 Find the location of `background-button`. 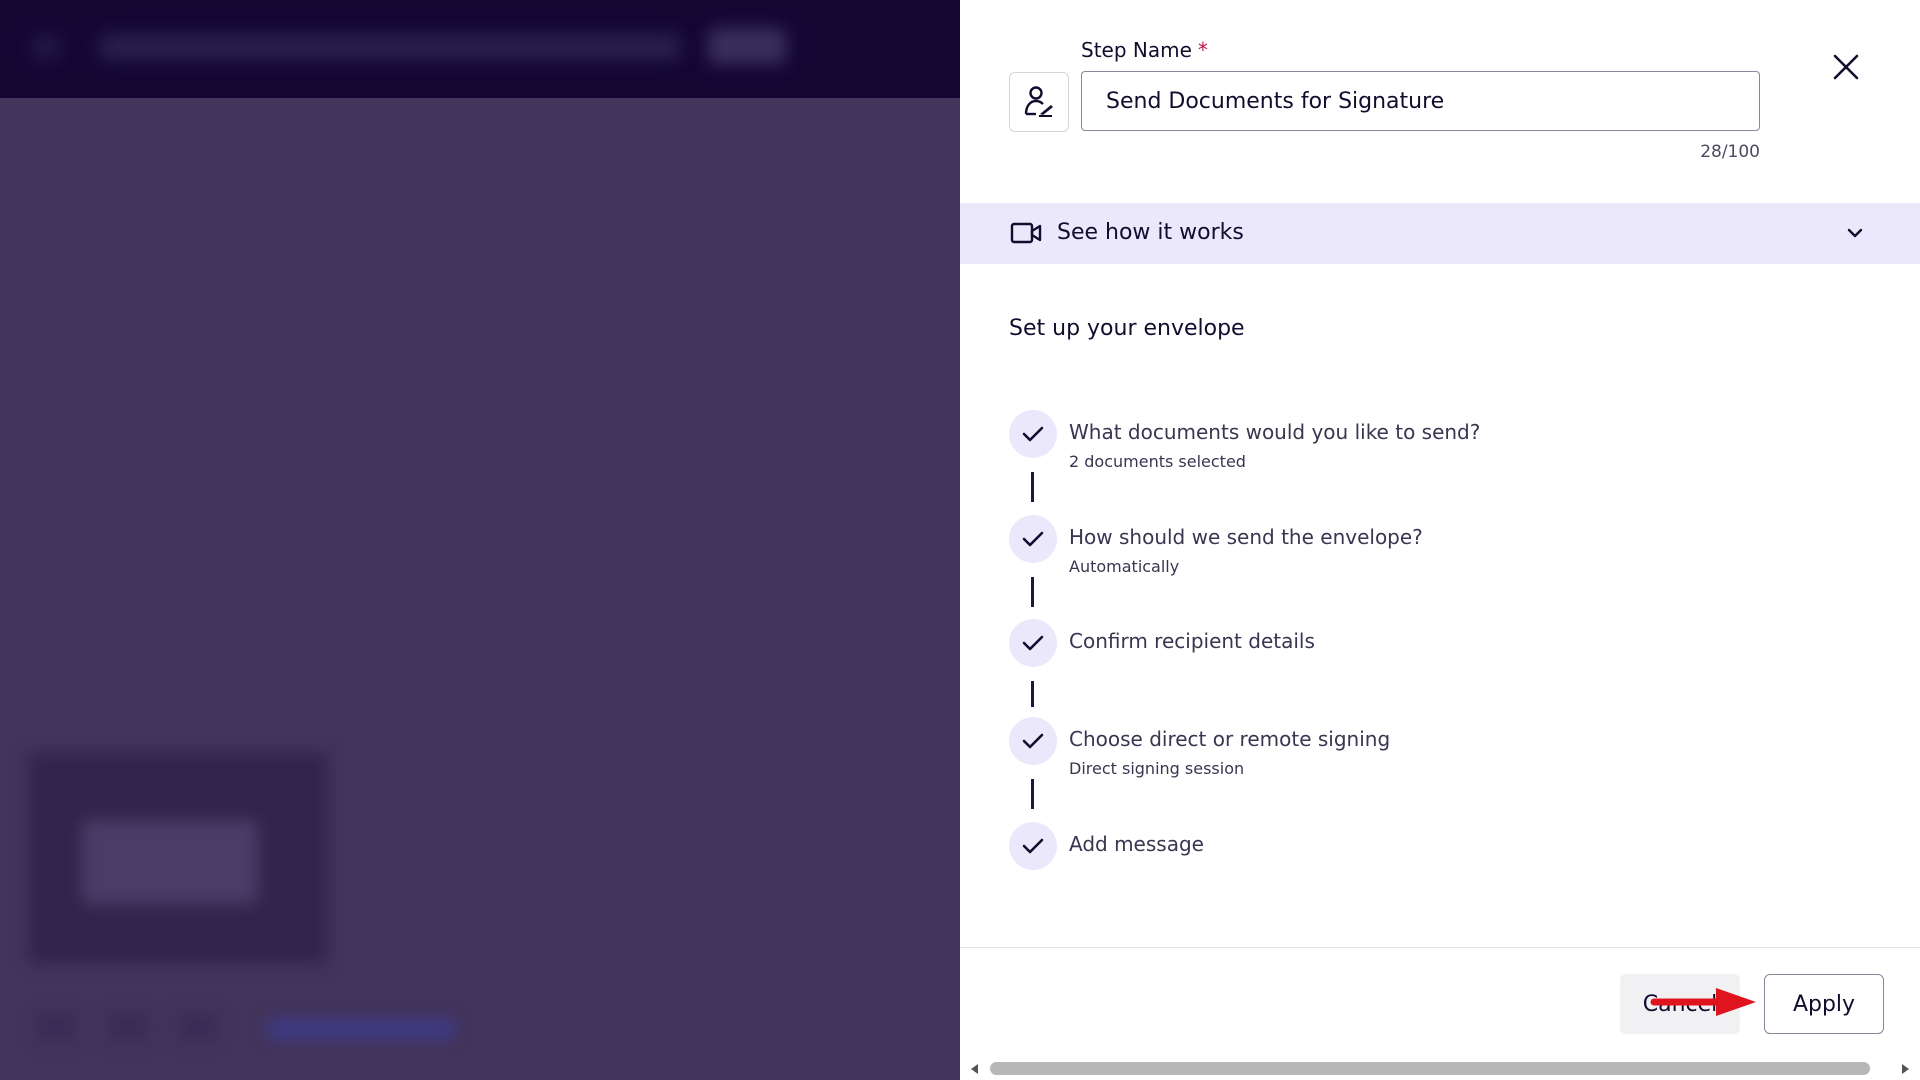

background-button is located at coordinates (747, 46).